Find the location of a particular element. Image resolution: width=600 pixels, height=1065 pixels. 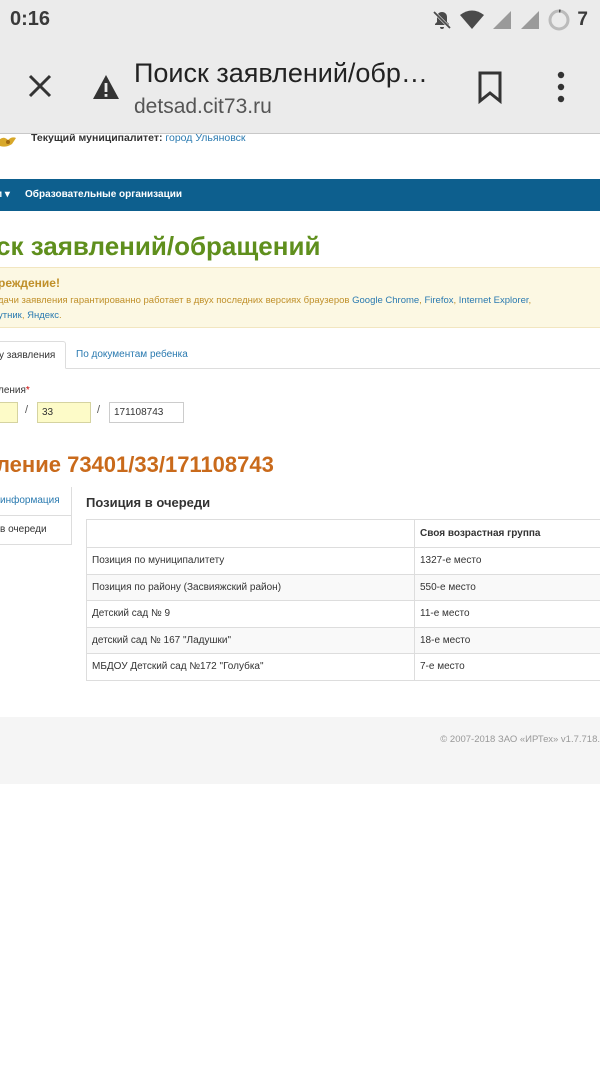

row-value: 11-е место is located at coordinates (507, 614).